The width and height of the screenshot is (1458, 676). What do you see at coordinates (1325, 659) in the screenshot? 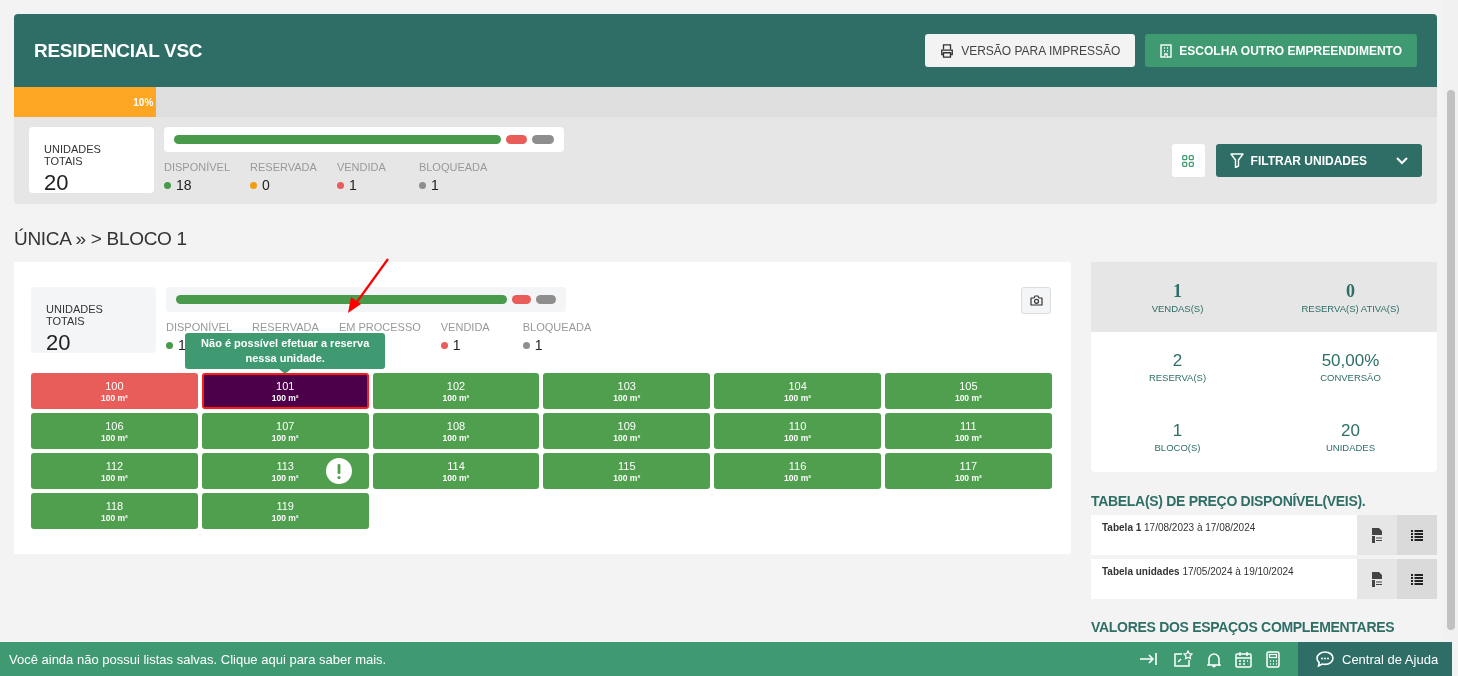
I see `chat-icon` at bounding box center [1325, 659].